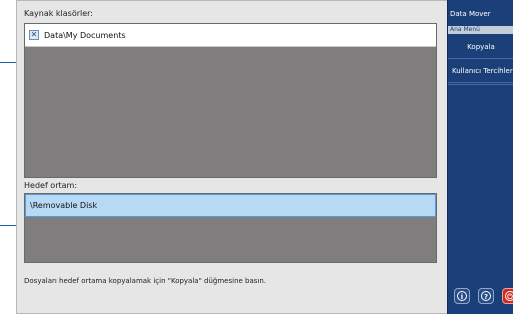 The width and height of the screenshot is (513, 314). Describe the element at coordinates (480, 84) in the screenshot. I see `empty-menu-slot` at that location.